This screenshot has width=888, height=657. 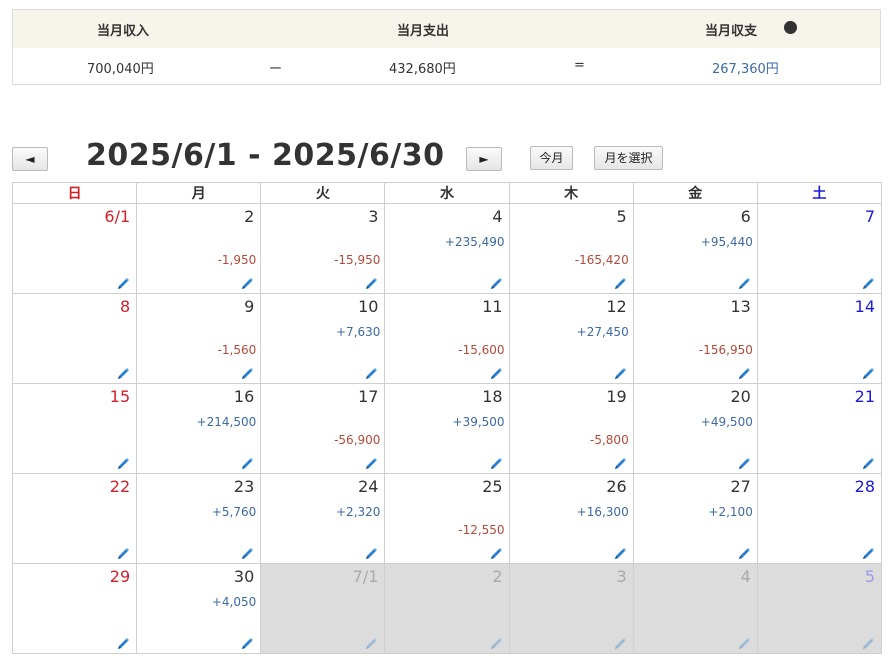 What do you see at coordinates (447, 518) in the screenshot?
I see `calendar-day-cell: 25 -12,550` at bounding box center [447, 518].